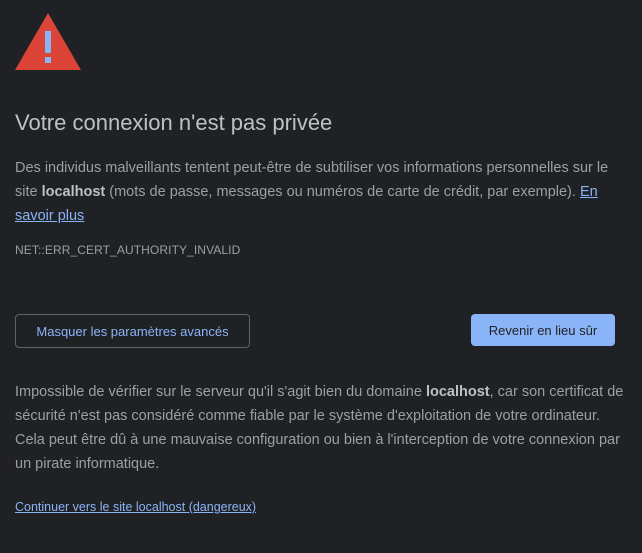  What do you see at coordinates (128, 250) in the screenshot?
I see `error-code: NET::ERR_CERT_AUTHORITY_INVALID` at bounding box center [128, 250].